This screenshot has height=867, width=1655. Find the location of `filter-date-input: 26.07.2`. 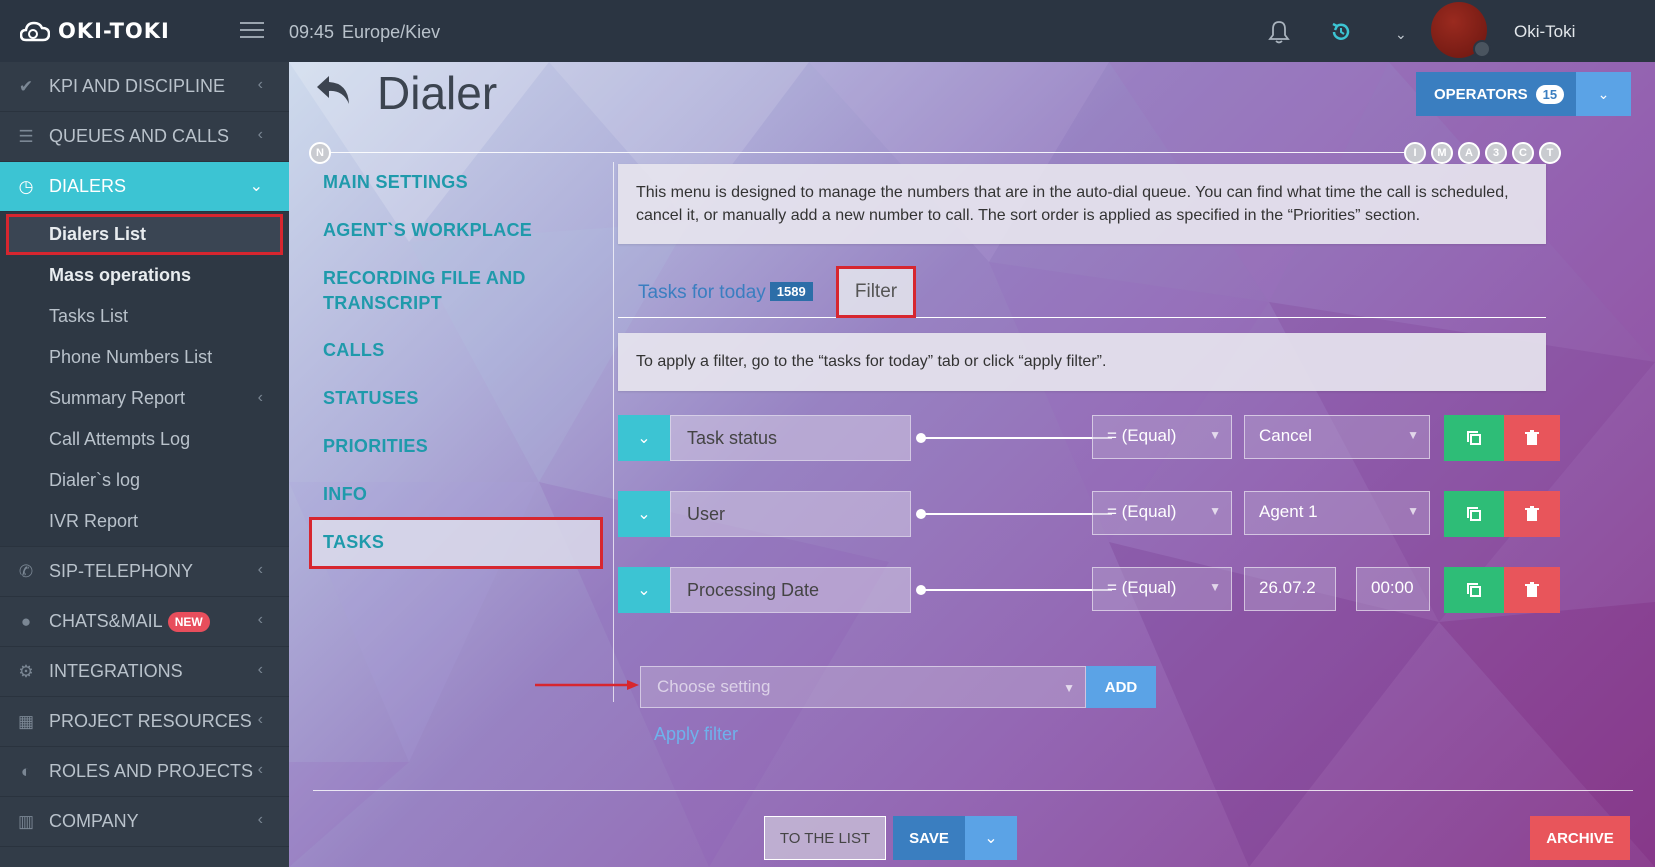

filter-date-input: 26.07.2 is located at coordinates (1290, 589).